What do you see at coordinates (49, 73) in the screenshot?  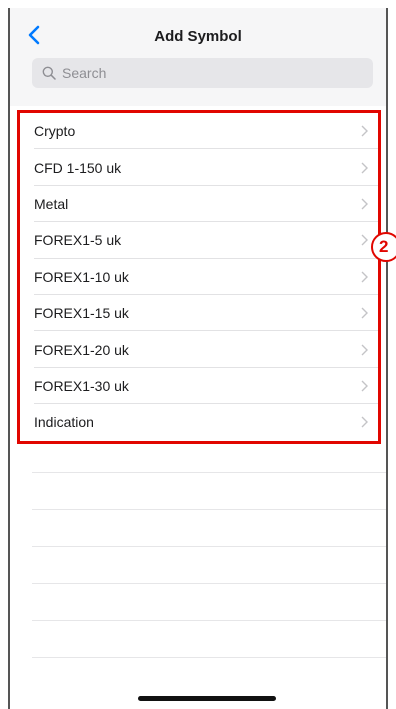 I see `search-icon` at bounding box center [49, 73].